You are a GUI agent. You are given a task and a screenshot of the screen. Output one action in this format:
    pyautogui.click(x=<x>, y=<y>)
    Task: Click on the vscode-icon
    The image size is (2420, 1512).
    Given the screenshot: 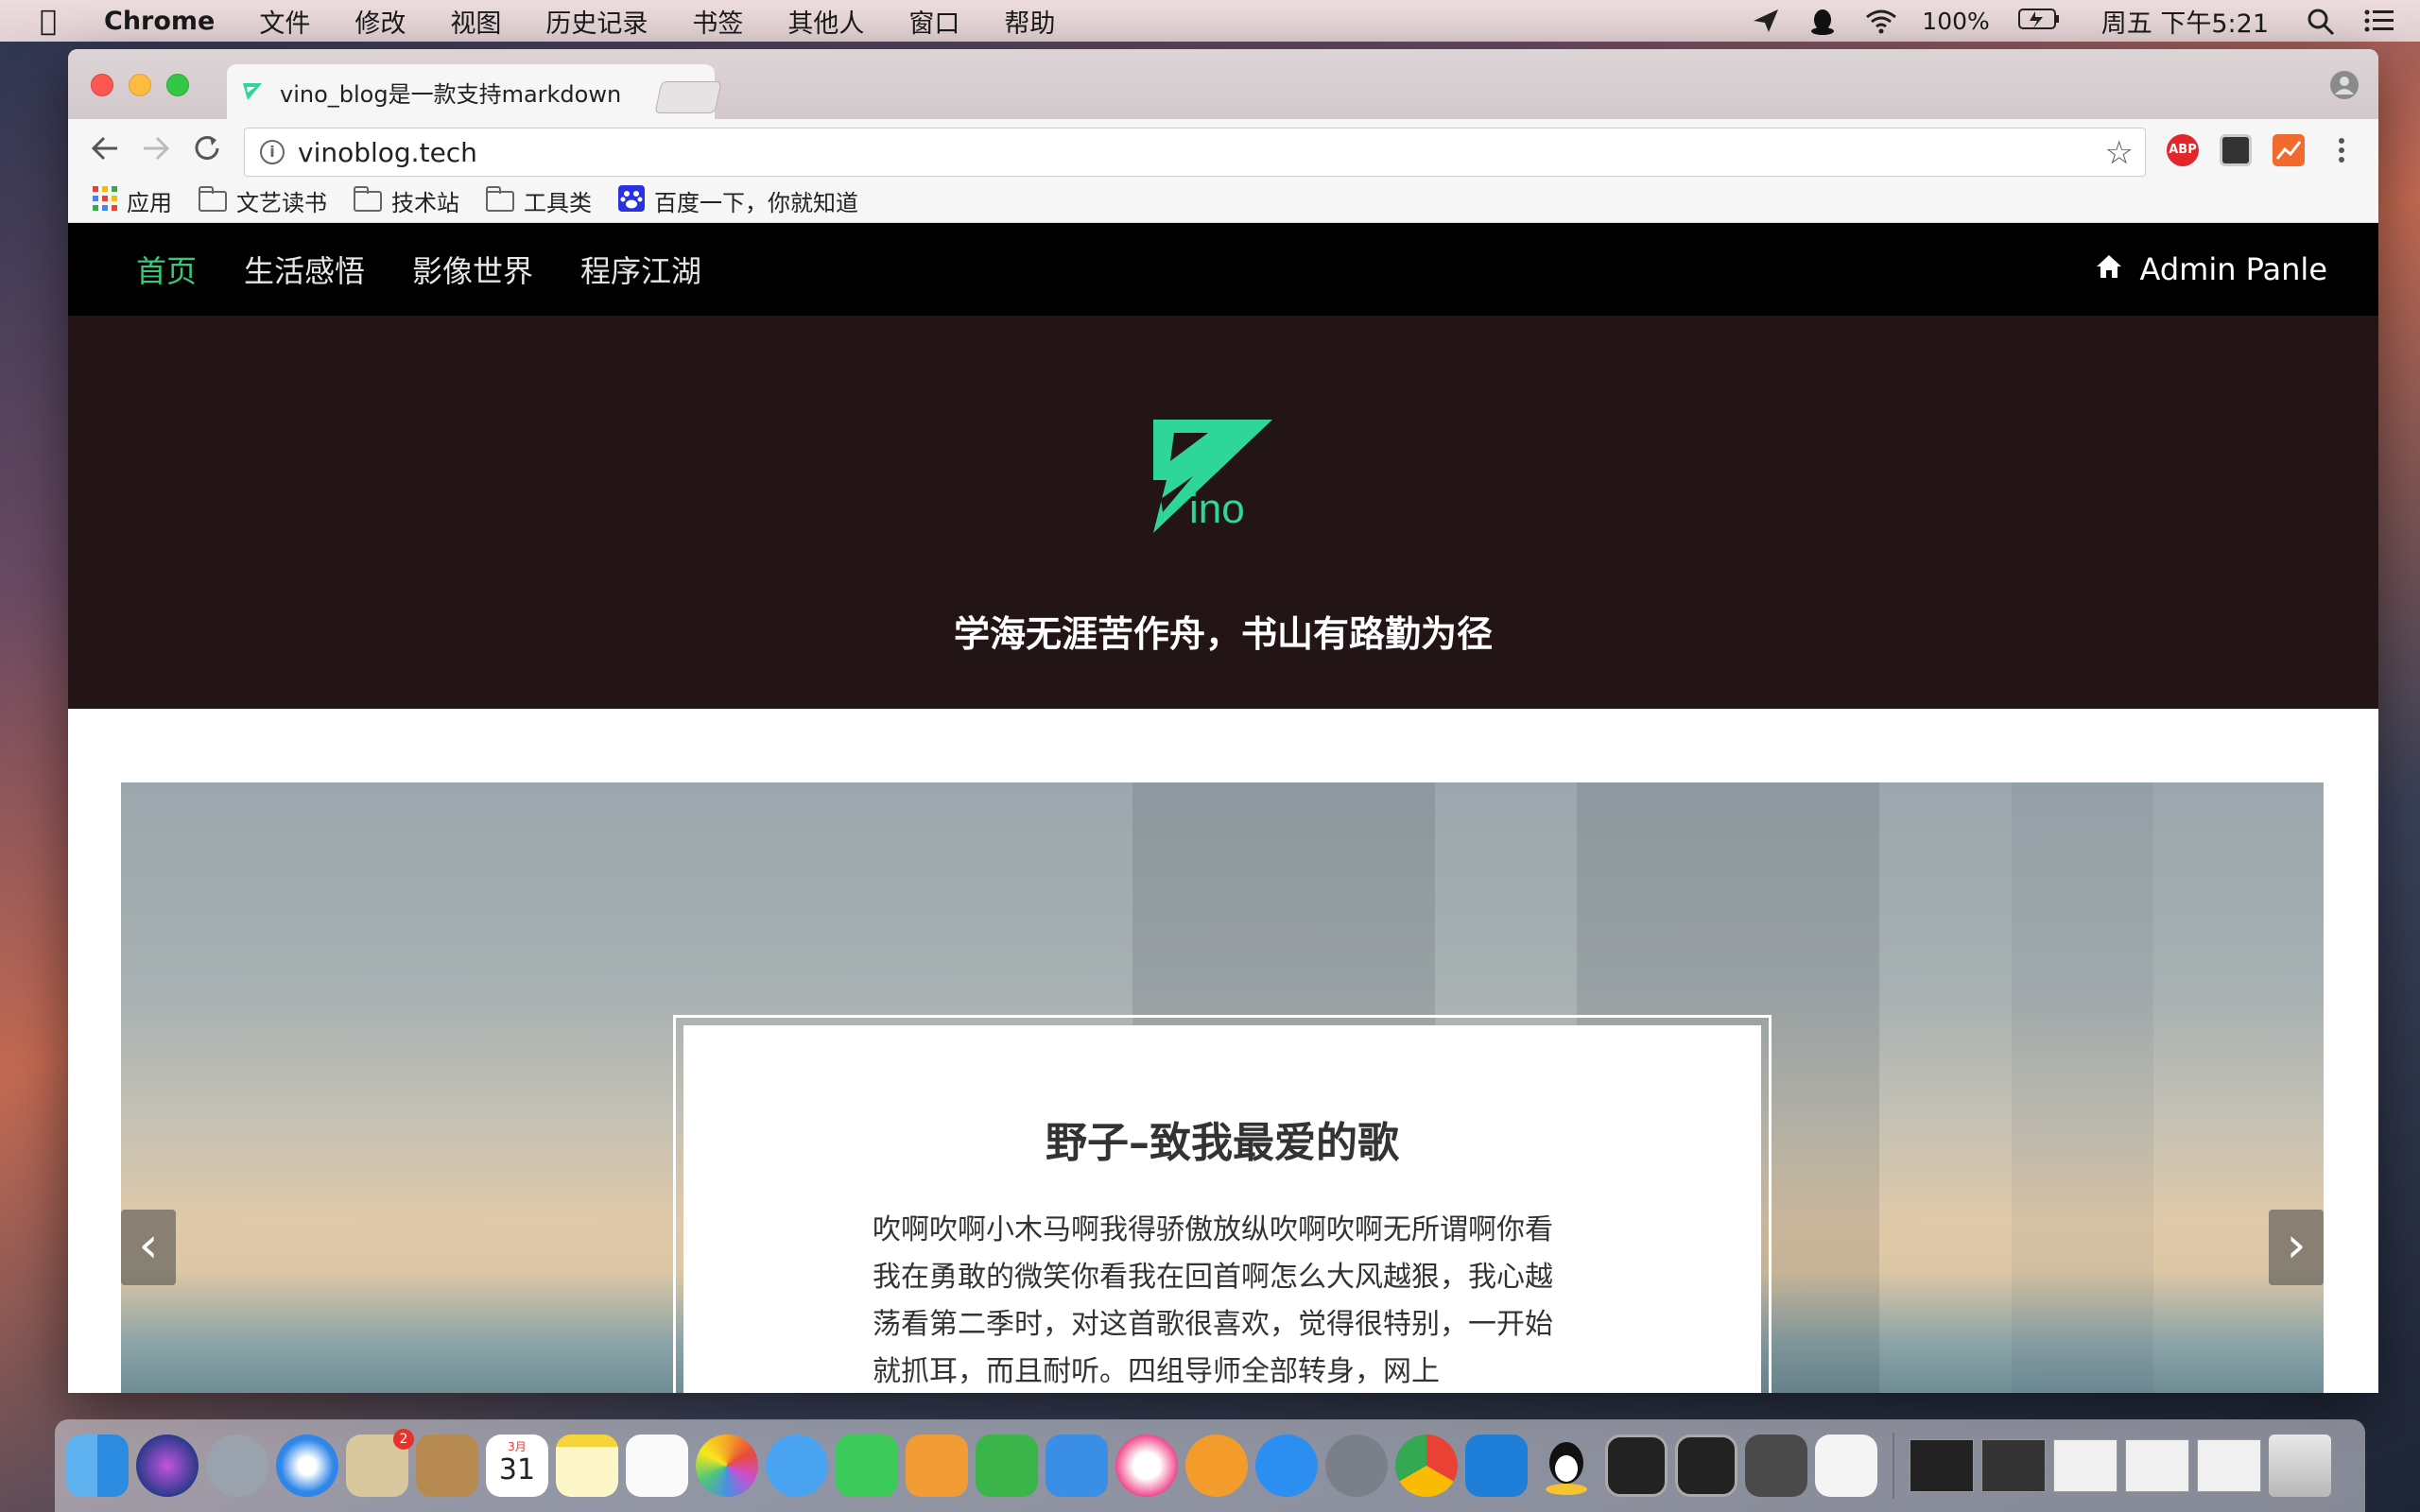 What is the action you would take?
    pyautogui.click(x=1496, y=1466)
    